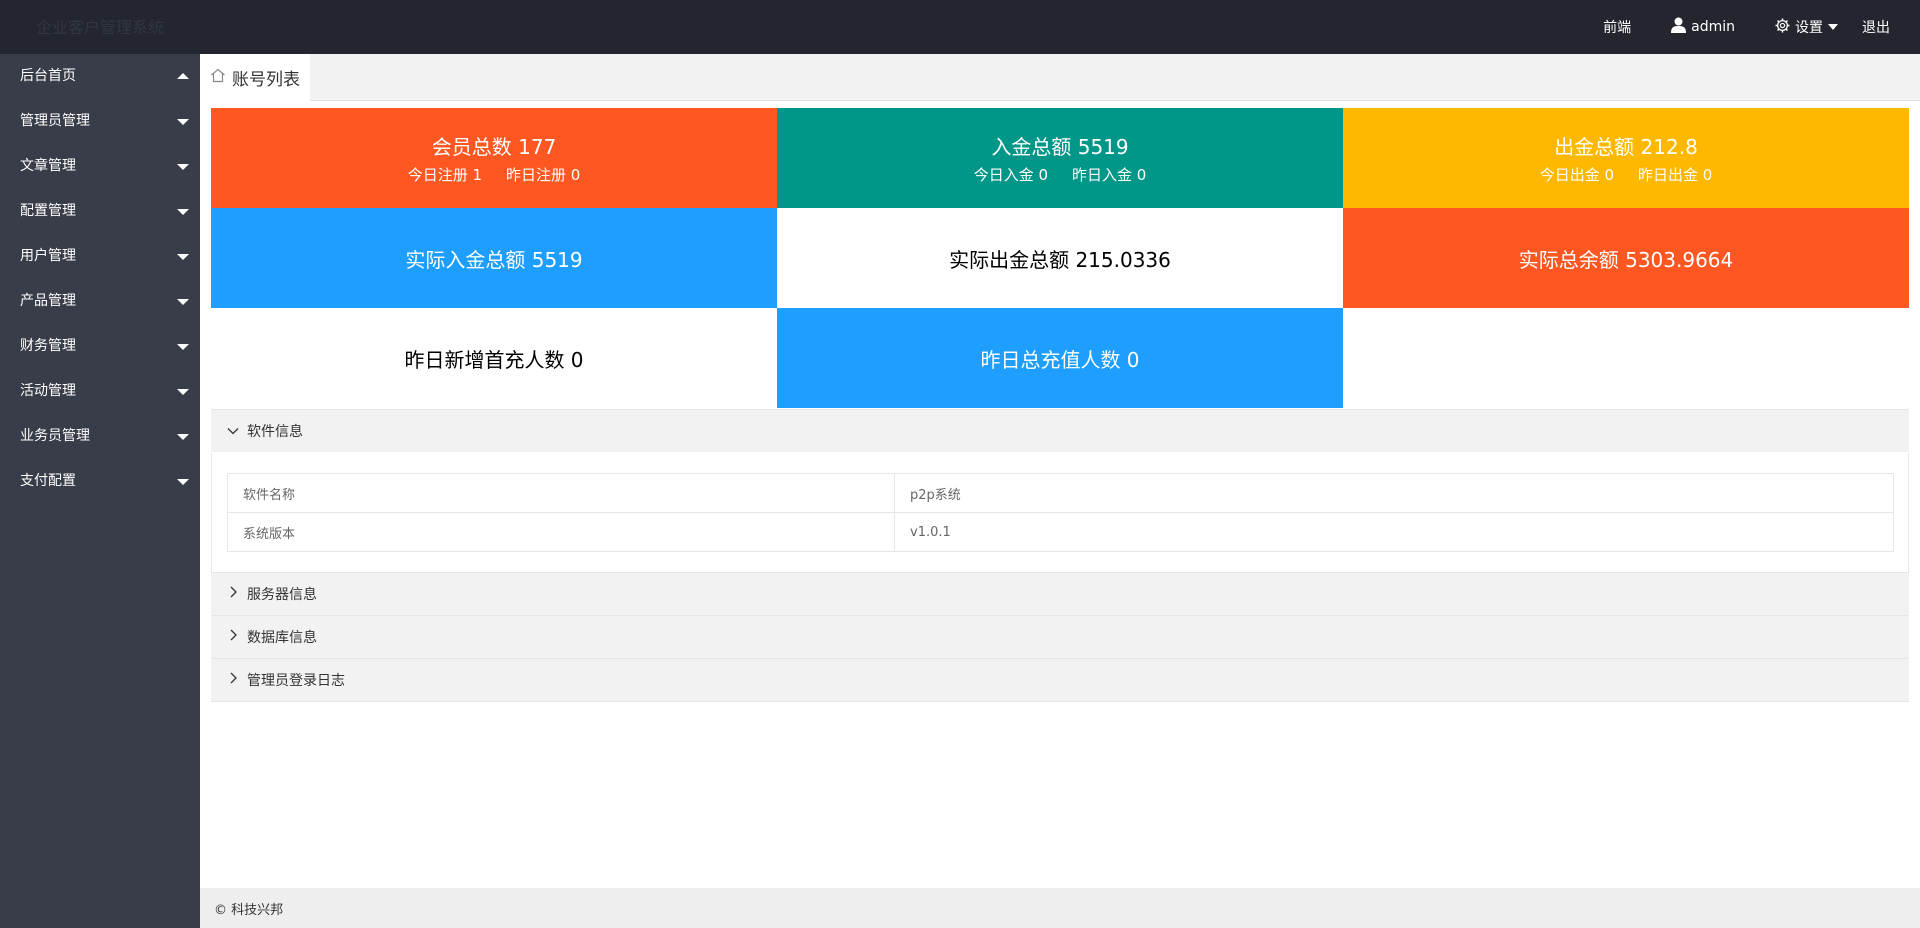 The image size is (1920, 928). Describe the element at coordinates (100, 481) in the screenshot. I see `sidebar-item-payment: 支付配置` at that location.